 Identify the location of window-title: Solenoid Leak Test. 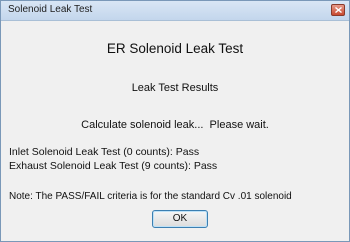
(50, 9).